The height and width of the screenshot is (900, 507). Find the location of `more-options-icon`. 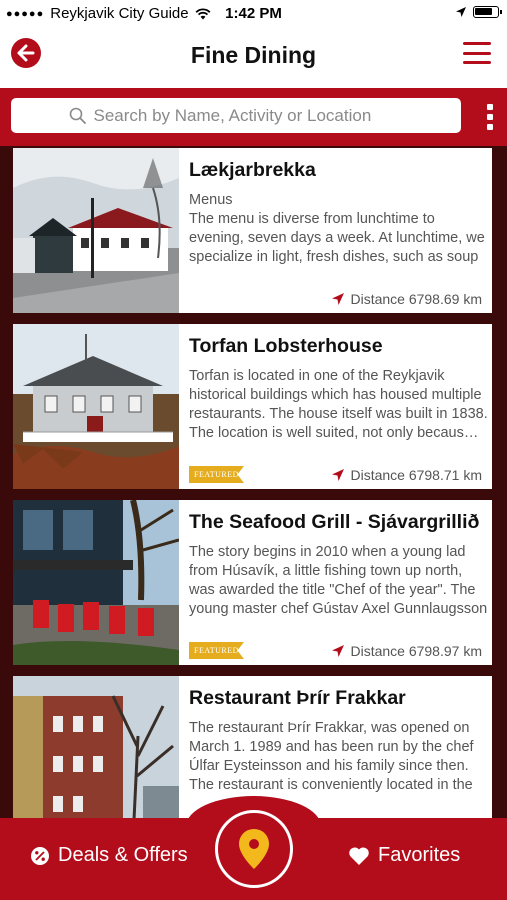

more-options-icon is located at coordinates (490, 117).